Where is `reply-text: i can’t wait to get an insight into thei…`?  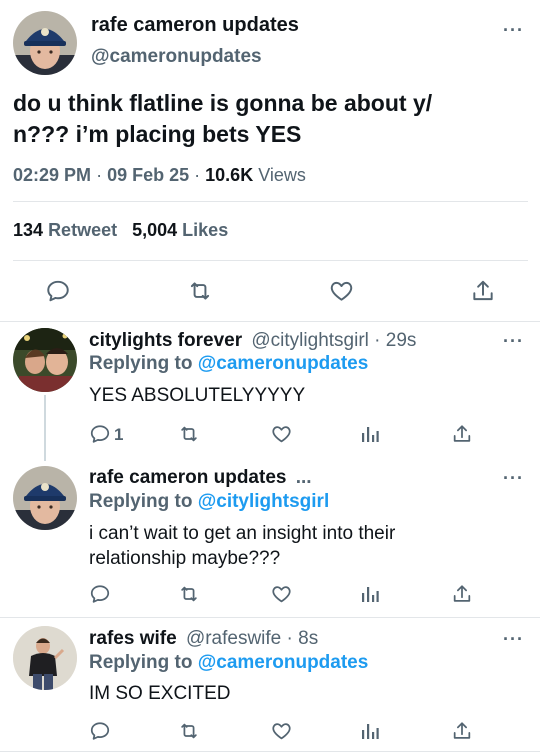
reply-text: i can’t wait to get an insight into thei… is located at coordinates (242, 546).